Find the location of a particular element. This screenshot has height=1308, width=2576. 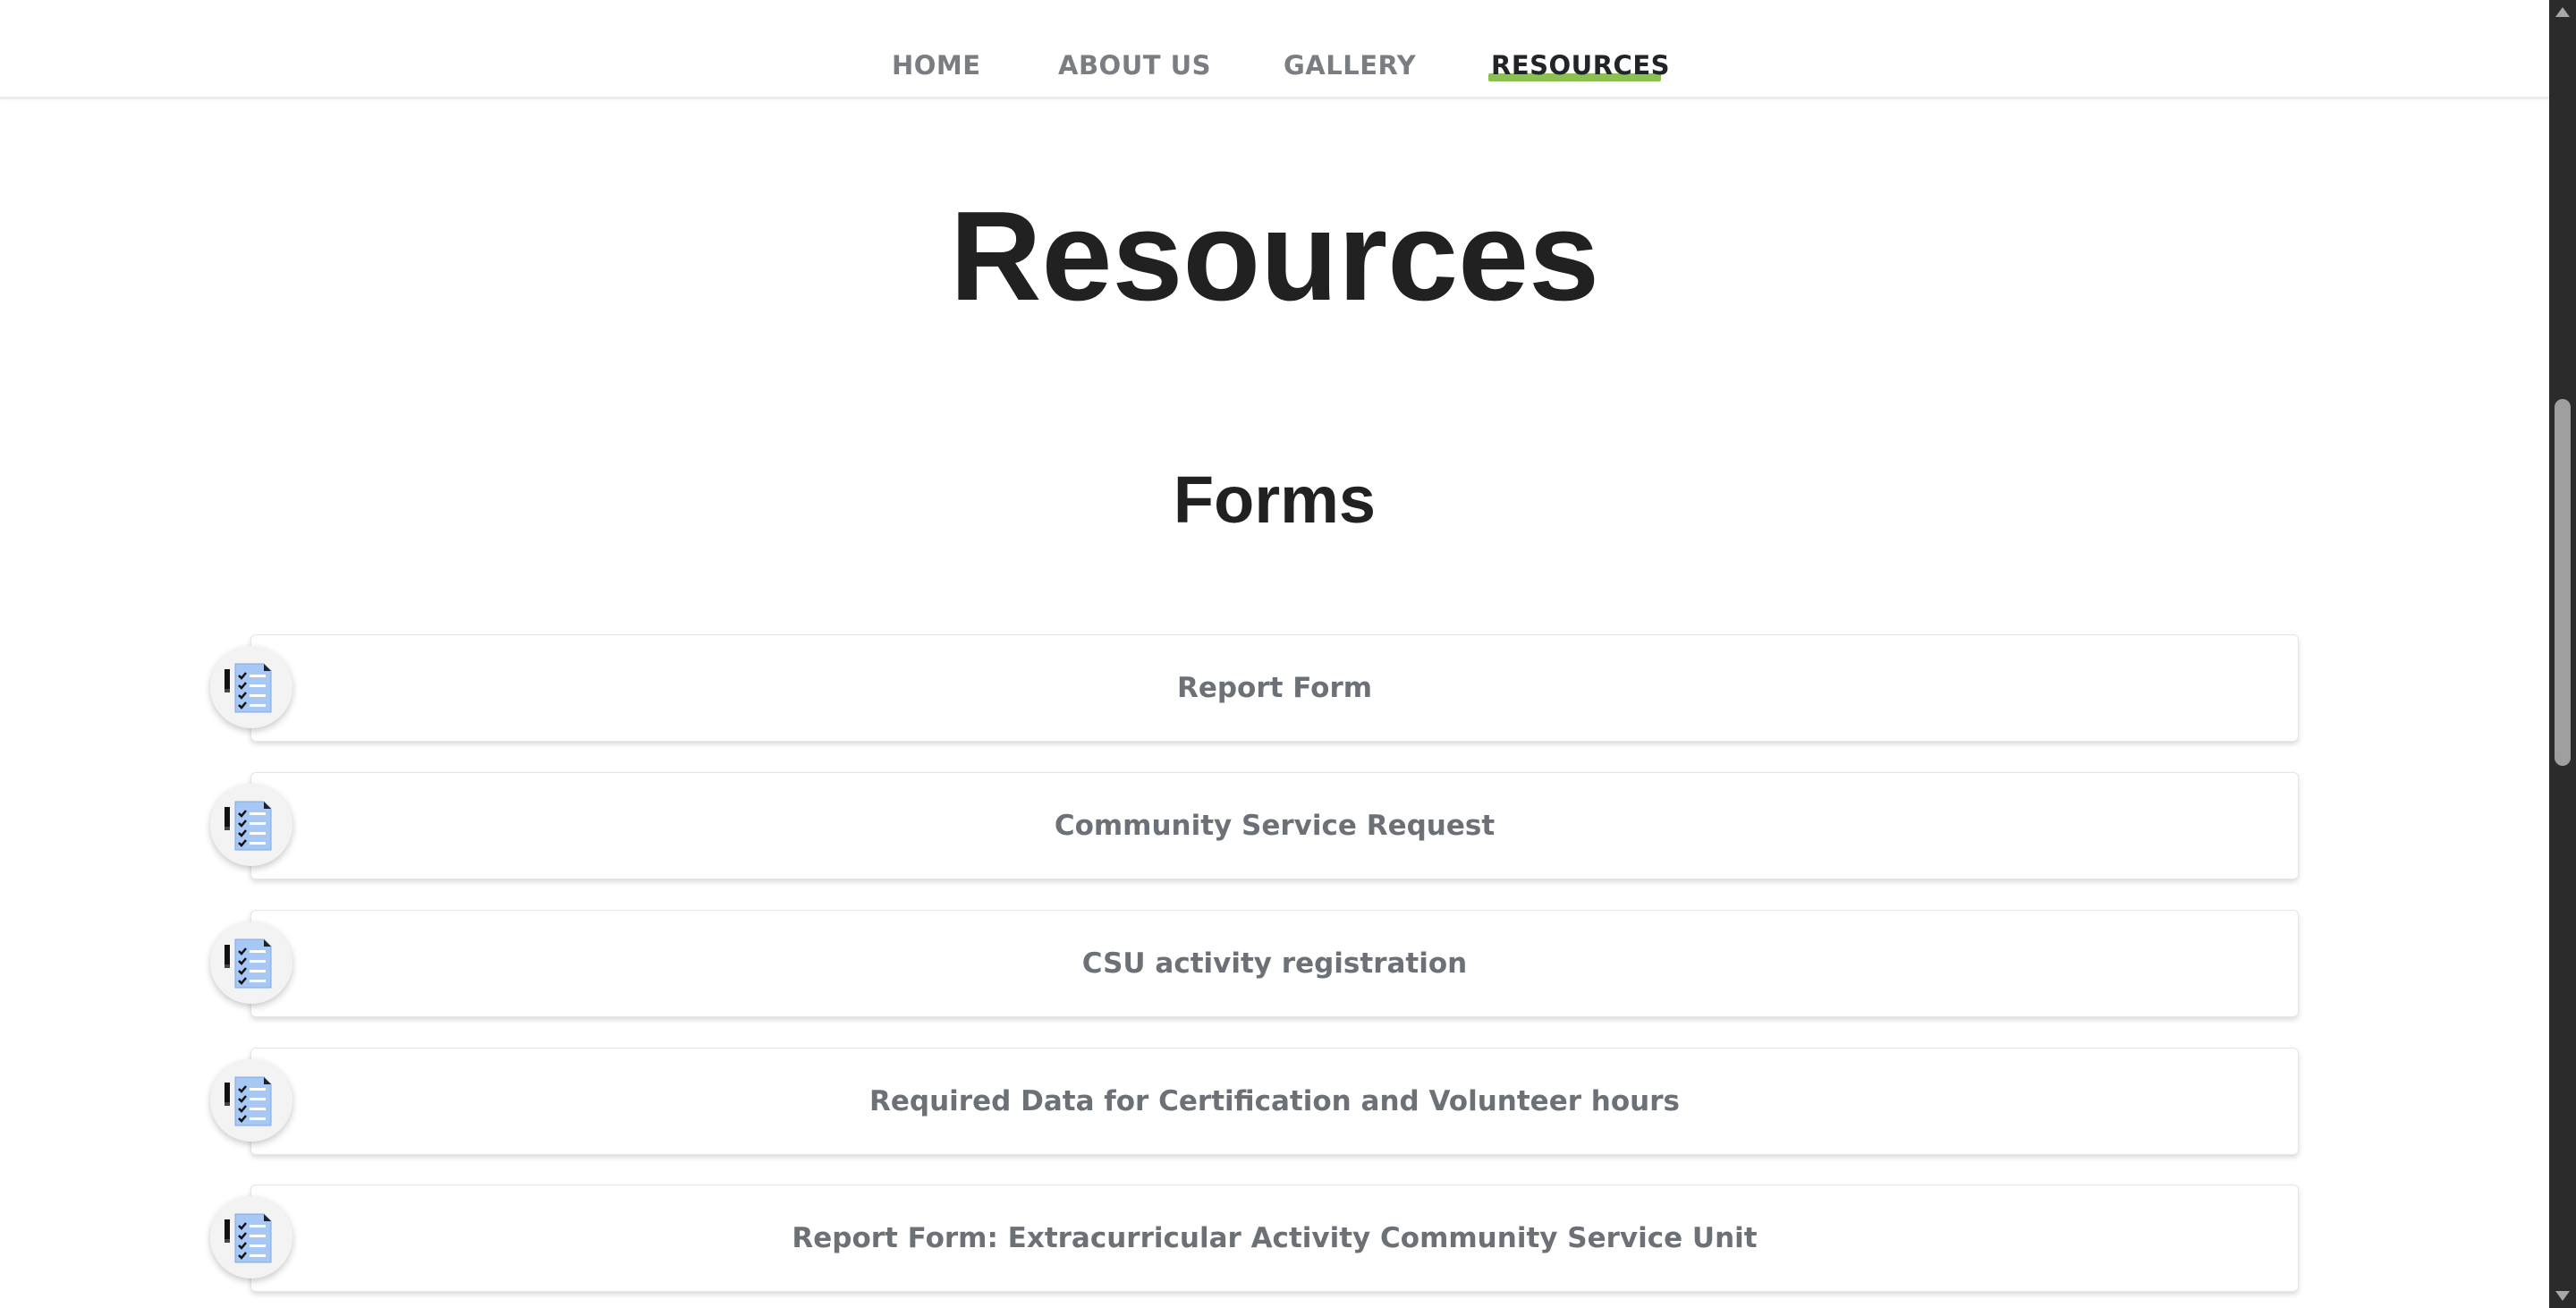

form-link-label: CSU activity registration is located at coordinates (1274, 963).